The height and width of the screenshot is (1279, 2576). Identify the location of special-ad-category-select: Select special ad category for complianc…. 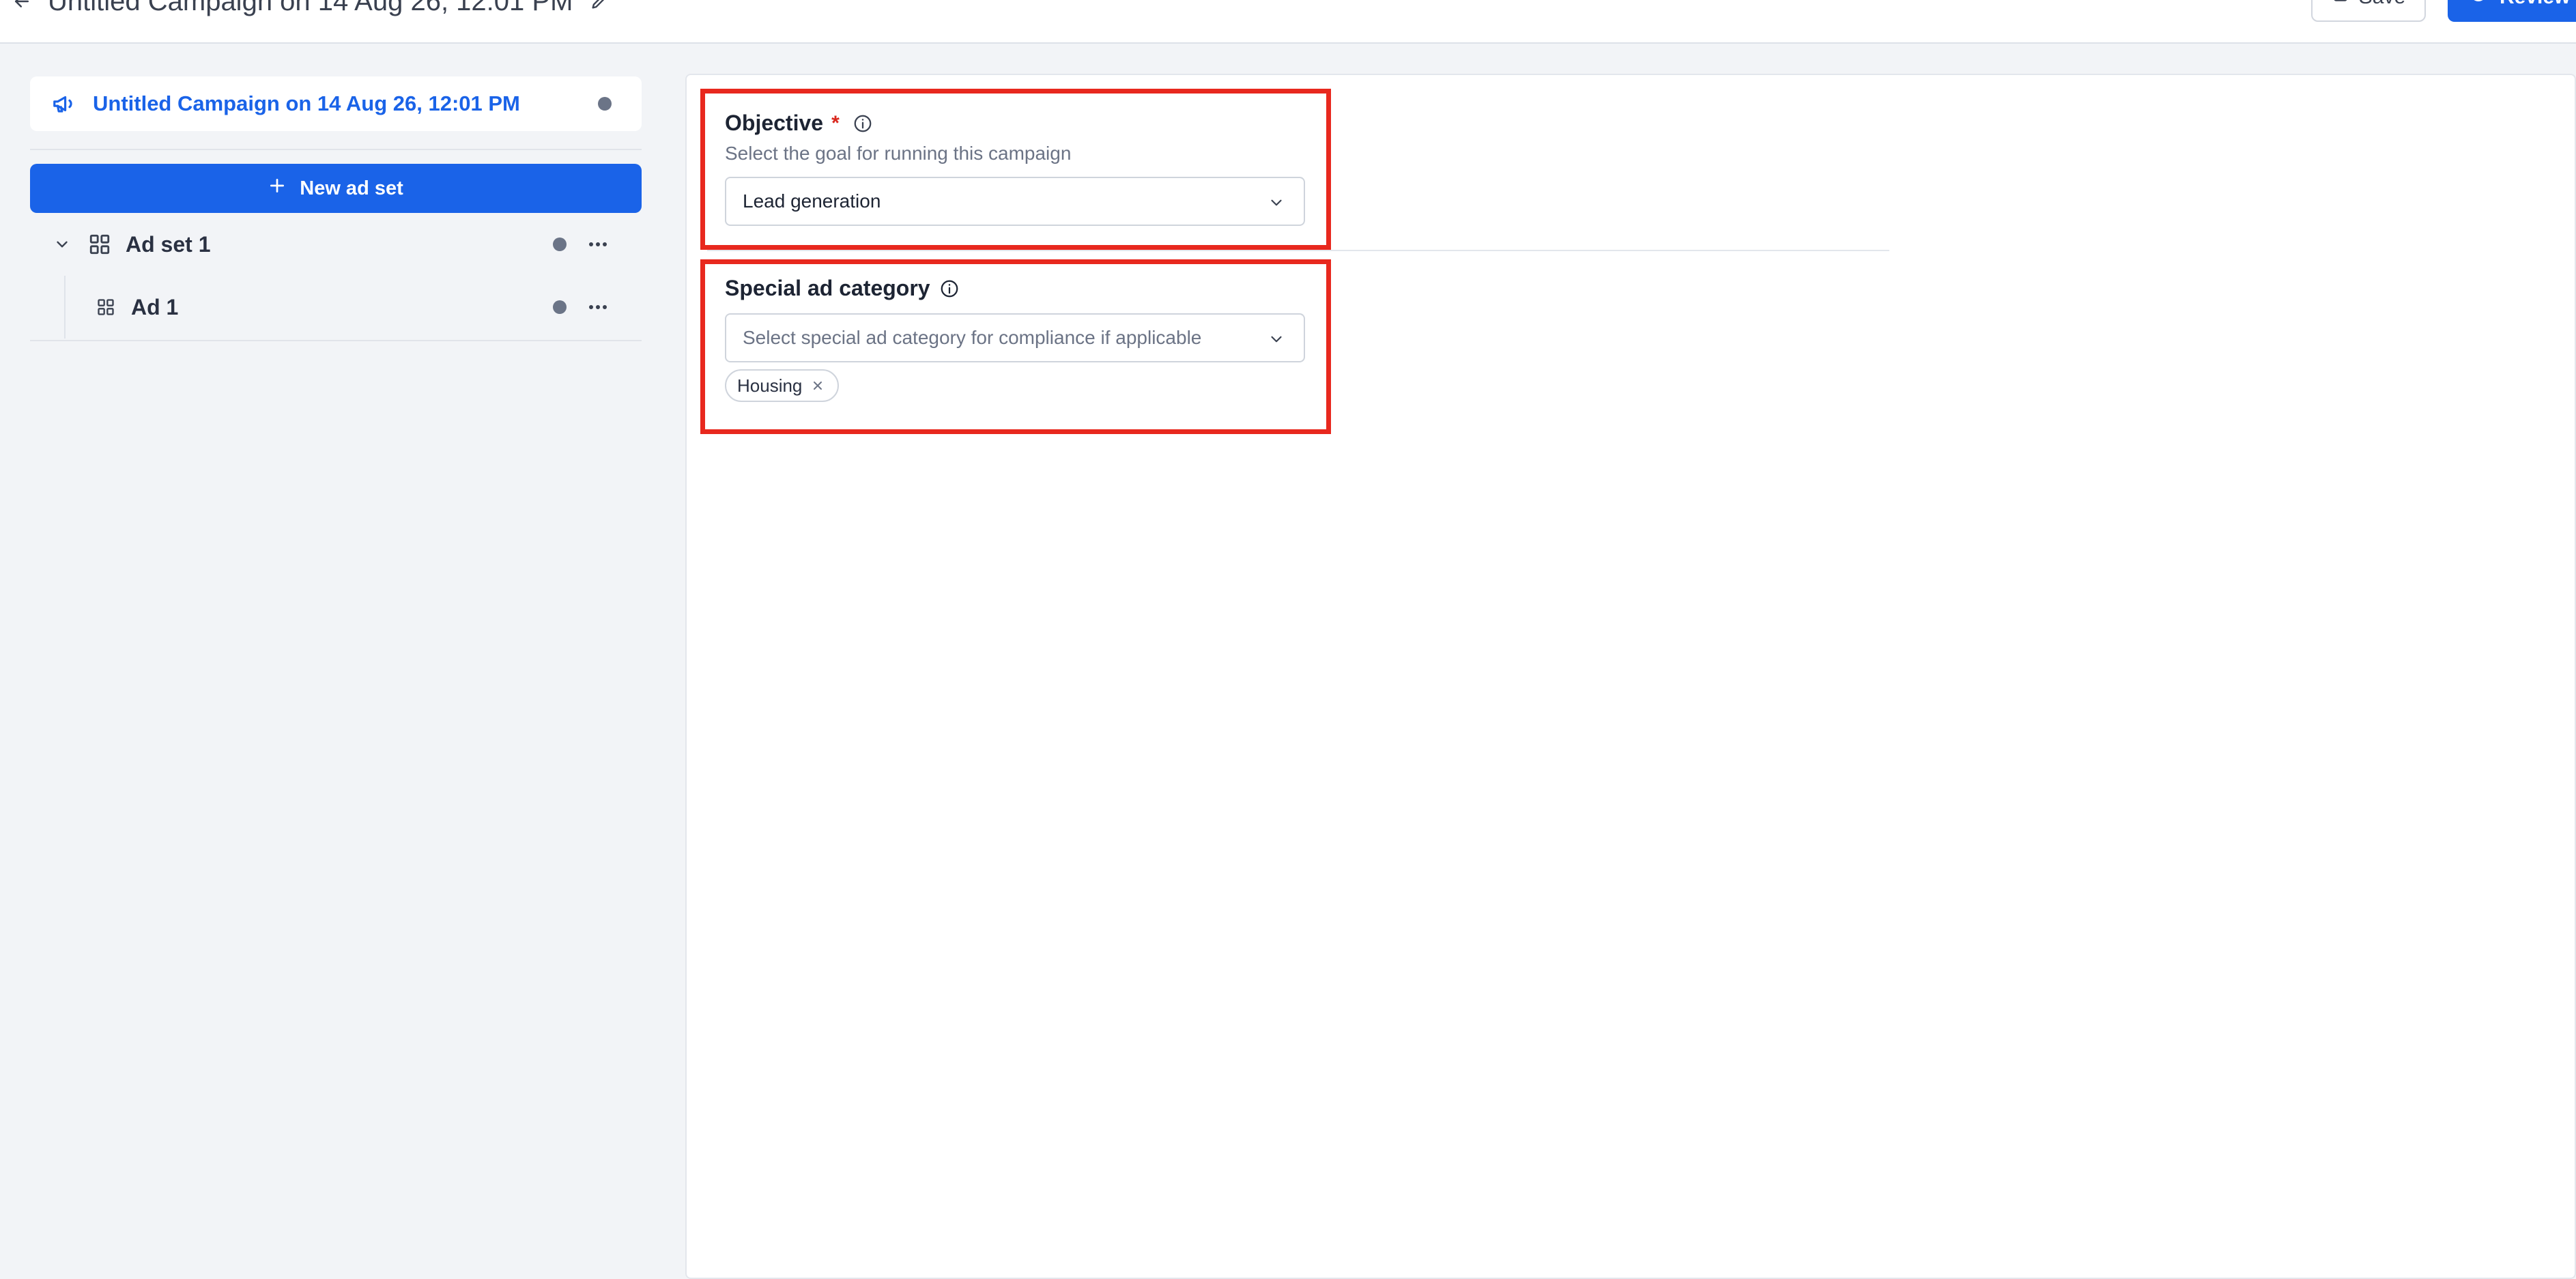
(1015, 337).